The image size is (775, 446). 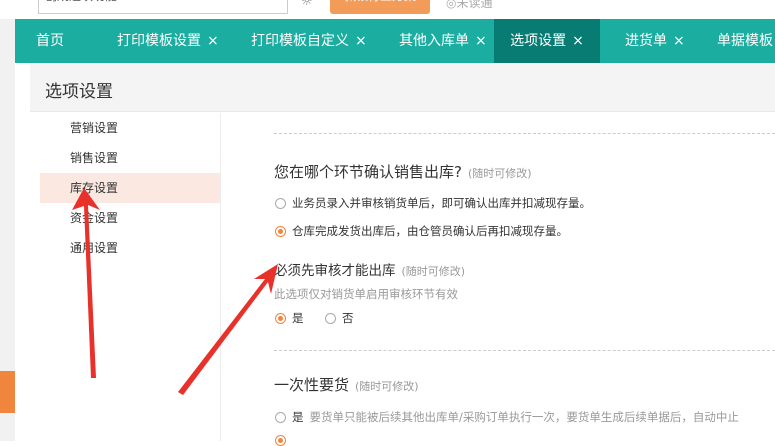 I want to click on sidebar-item-funds: 资金设置, so click(x=130, y=218).